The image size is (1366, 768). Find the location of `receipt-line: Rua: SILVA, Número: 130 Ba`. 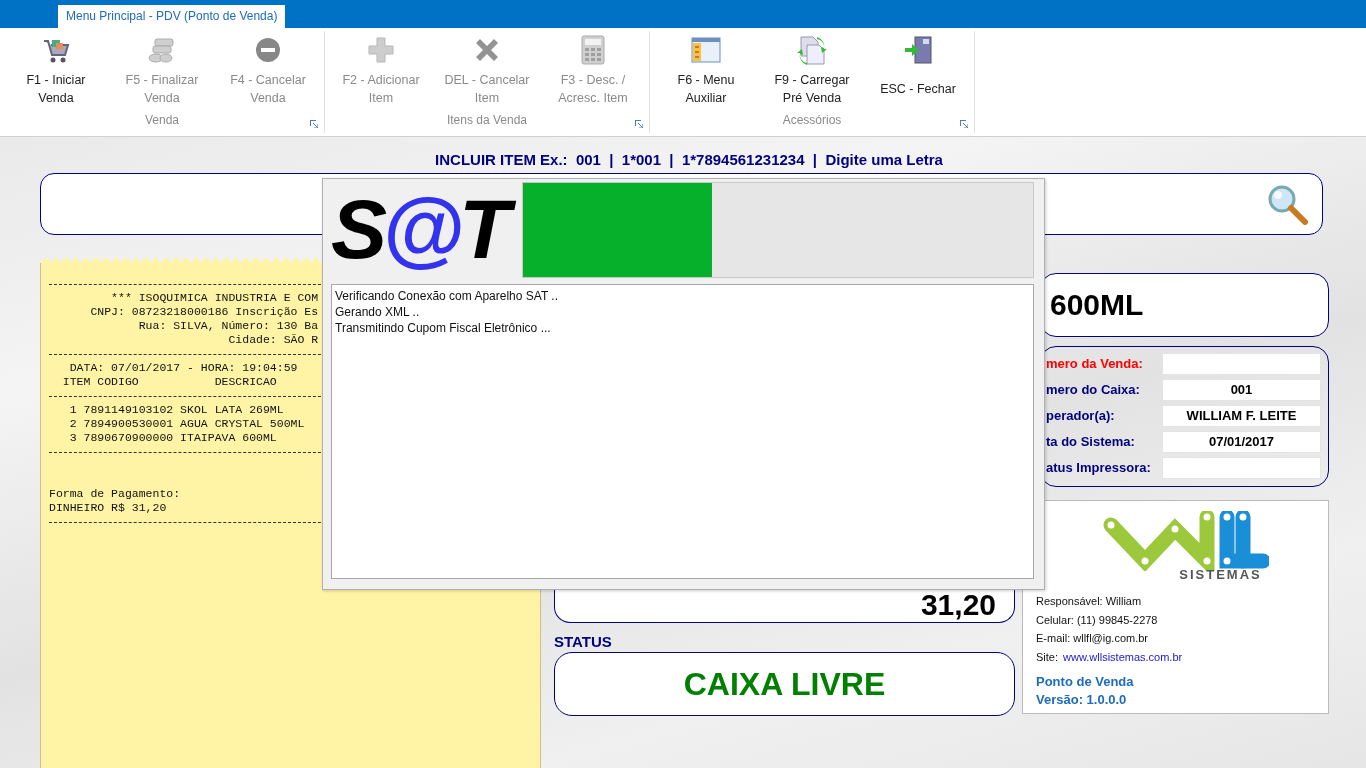

receipt-line: Rua: SILVA, Número: 130 Ba is located at coordinates (228, 326).